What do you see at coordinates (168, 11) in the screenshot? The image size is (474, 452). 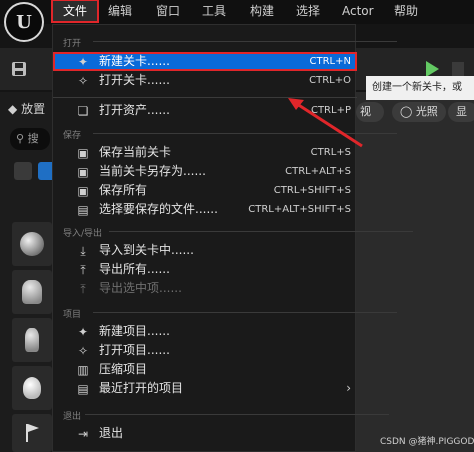 I see `menu-window: 窗口` at bounding box center [168, 11].